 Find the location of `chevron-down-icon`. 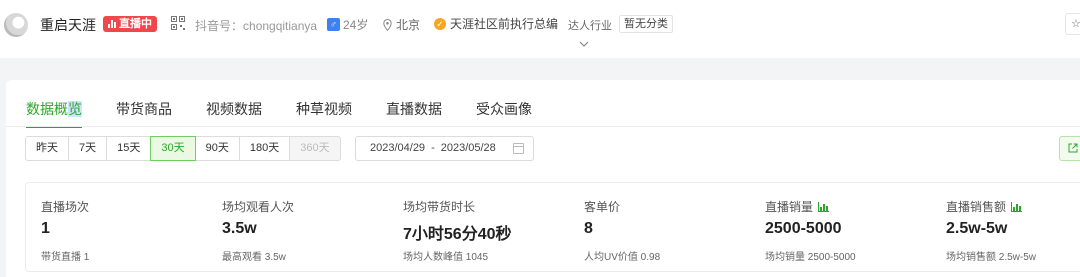

chevron-down-icon is located at coordinates (584, 44).